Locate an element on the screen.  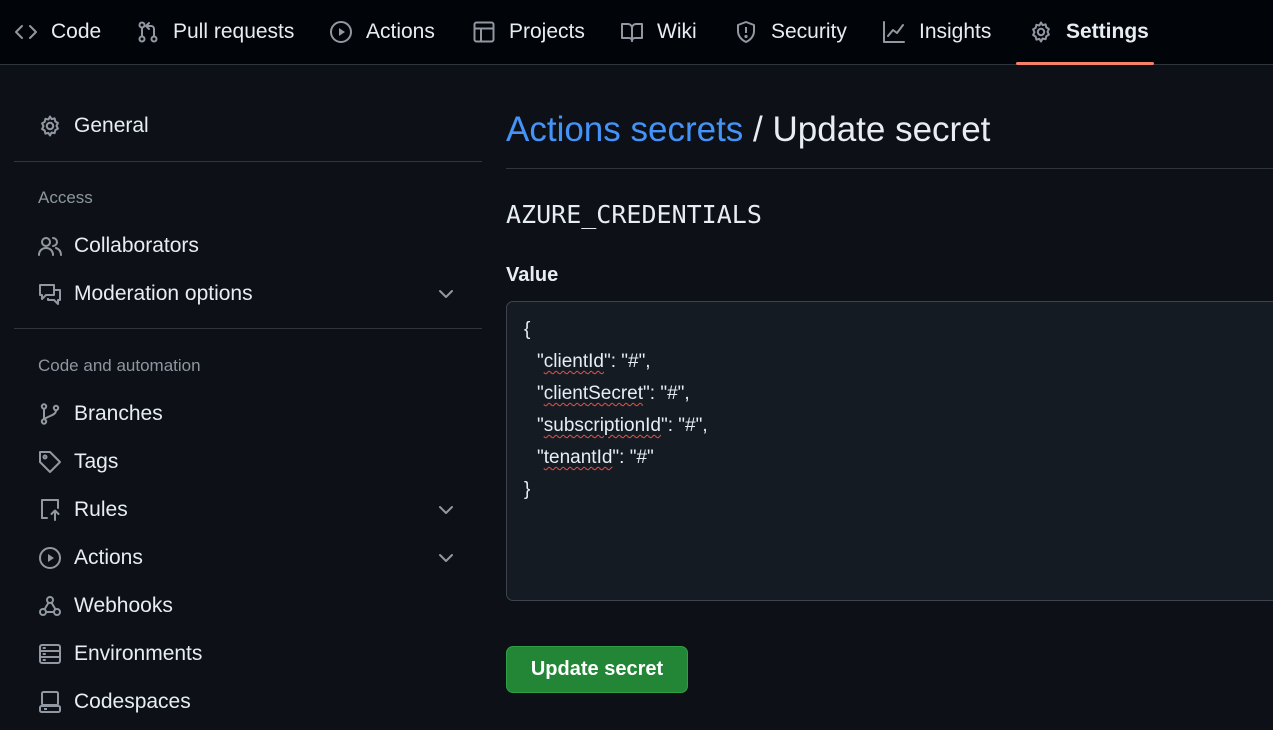
sidebar-item-tags: Tags is located at coordinates (78, 462).